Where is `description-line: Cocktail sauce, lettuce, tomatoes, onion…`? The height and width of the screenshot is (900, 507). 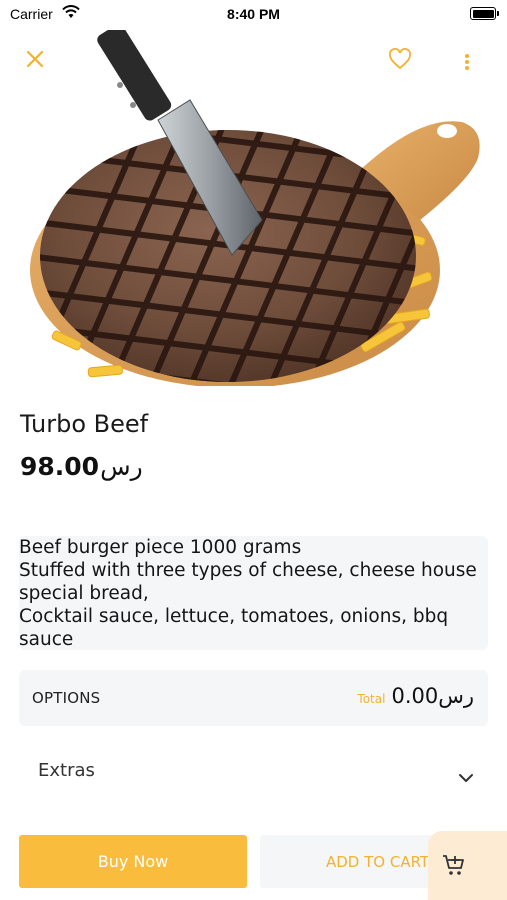 description-line: Cocktail sauce, lettuce, tomatoes, onion… is located at coordinates (234, 616).